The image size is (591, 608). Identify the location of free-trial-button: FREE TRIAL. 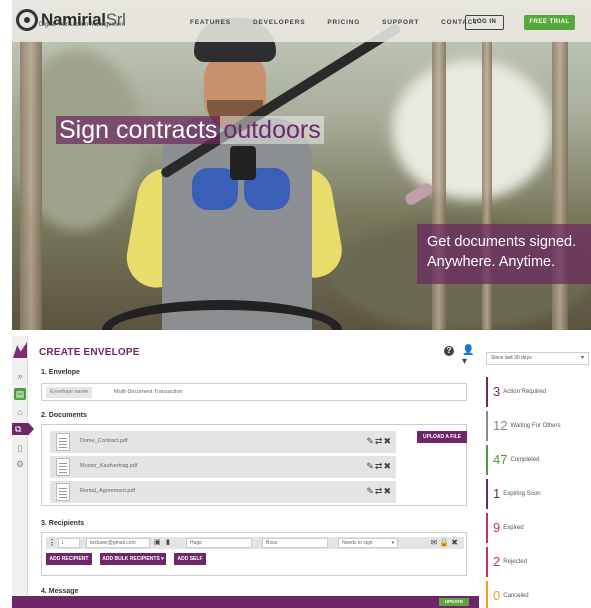
(549, 22).